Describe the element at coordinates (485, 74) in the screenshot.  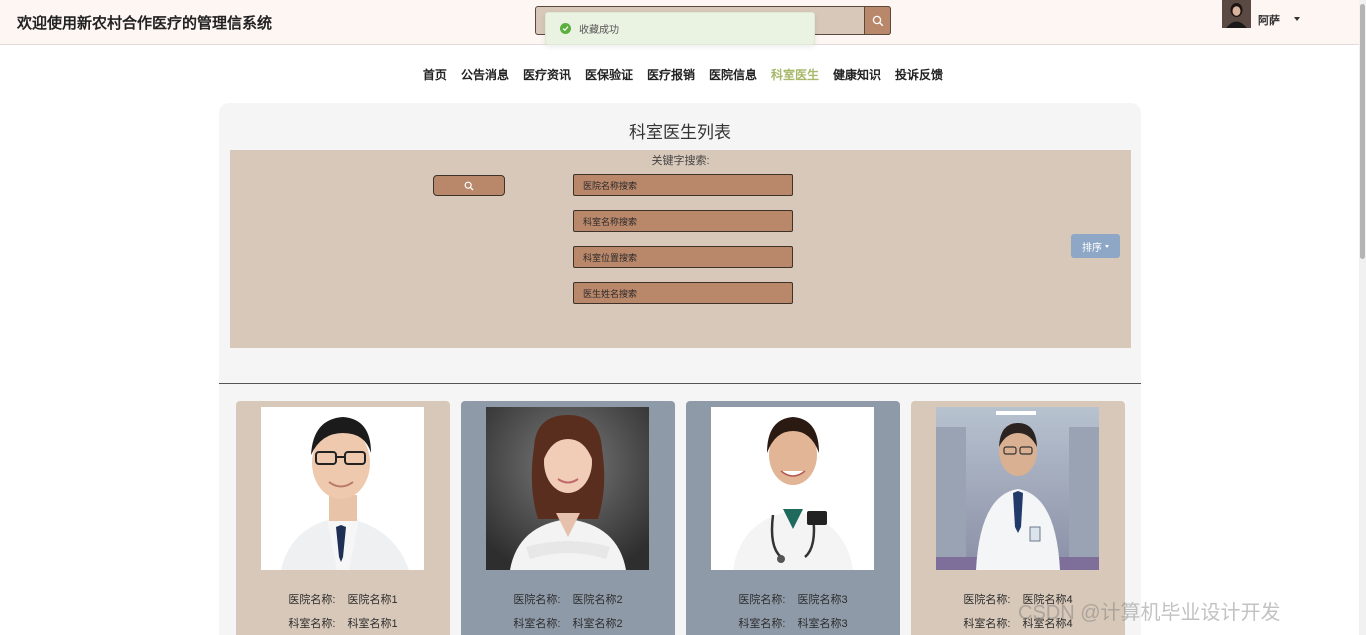
I see `nav-item-announcements: 公告消息` at that location.